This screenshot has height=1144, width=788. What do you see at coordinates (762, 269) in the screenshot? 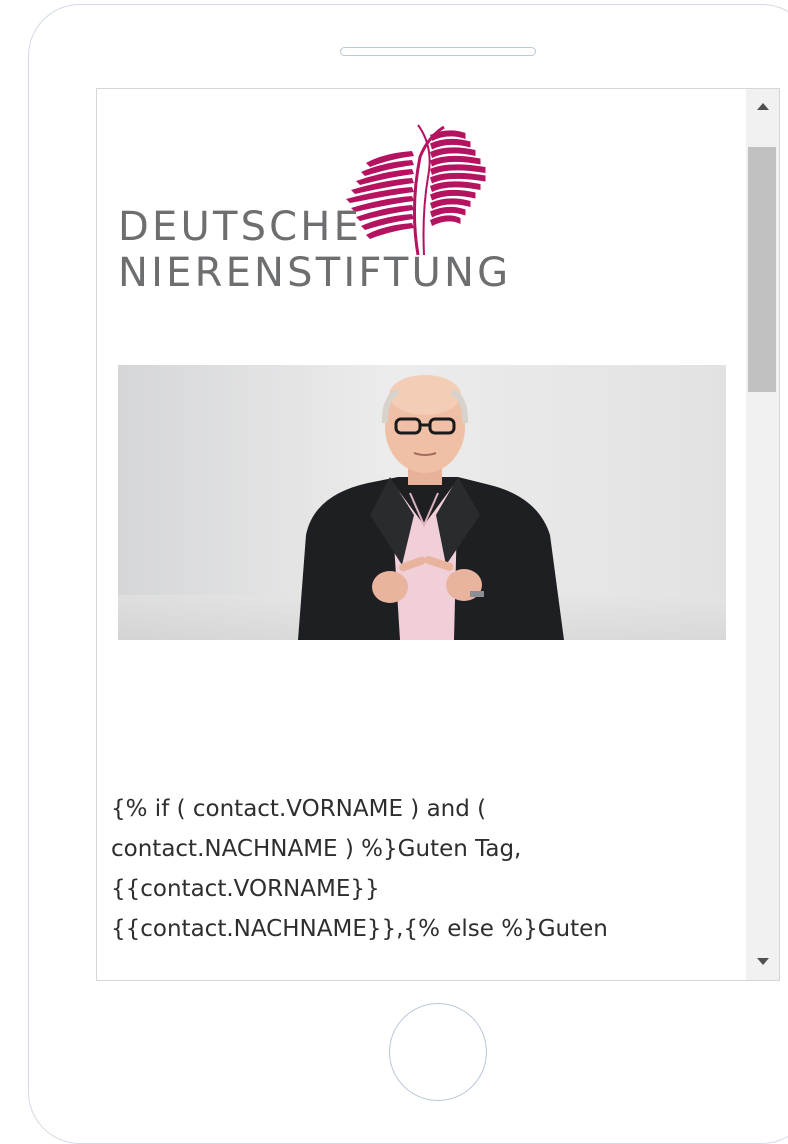
I see `scroll-thumb` at bounding box center [762, 269].